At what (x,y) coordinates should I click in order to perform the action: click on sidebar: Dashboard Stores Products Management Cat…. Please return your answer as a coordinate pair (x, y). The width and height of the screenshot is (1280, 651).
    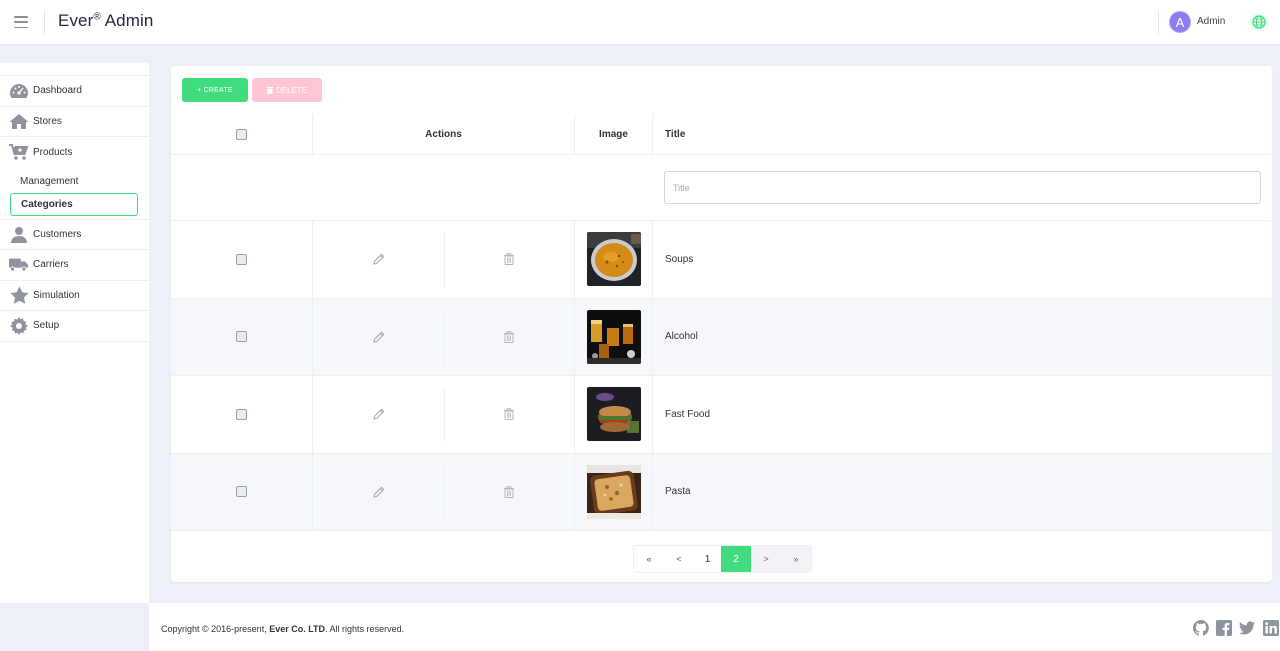
    Looking at the image, I should click on (74, 333).